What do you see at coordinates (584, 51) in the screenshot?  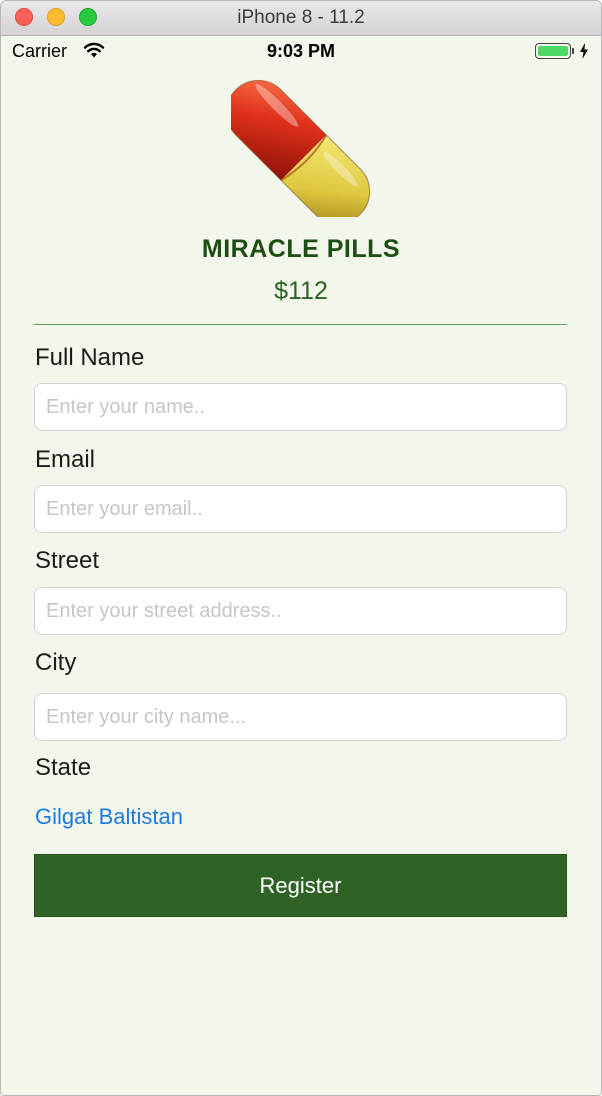 I see `charging-bolt-icon` at bounding box center [584, 51].